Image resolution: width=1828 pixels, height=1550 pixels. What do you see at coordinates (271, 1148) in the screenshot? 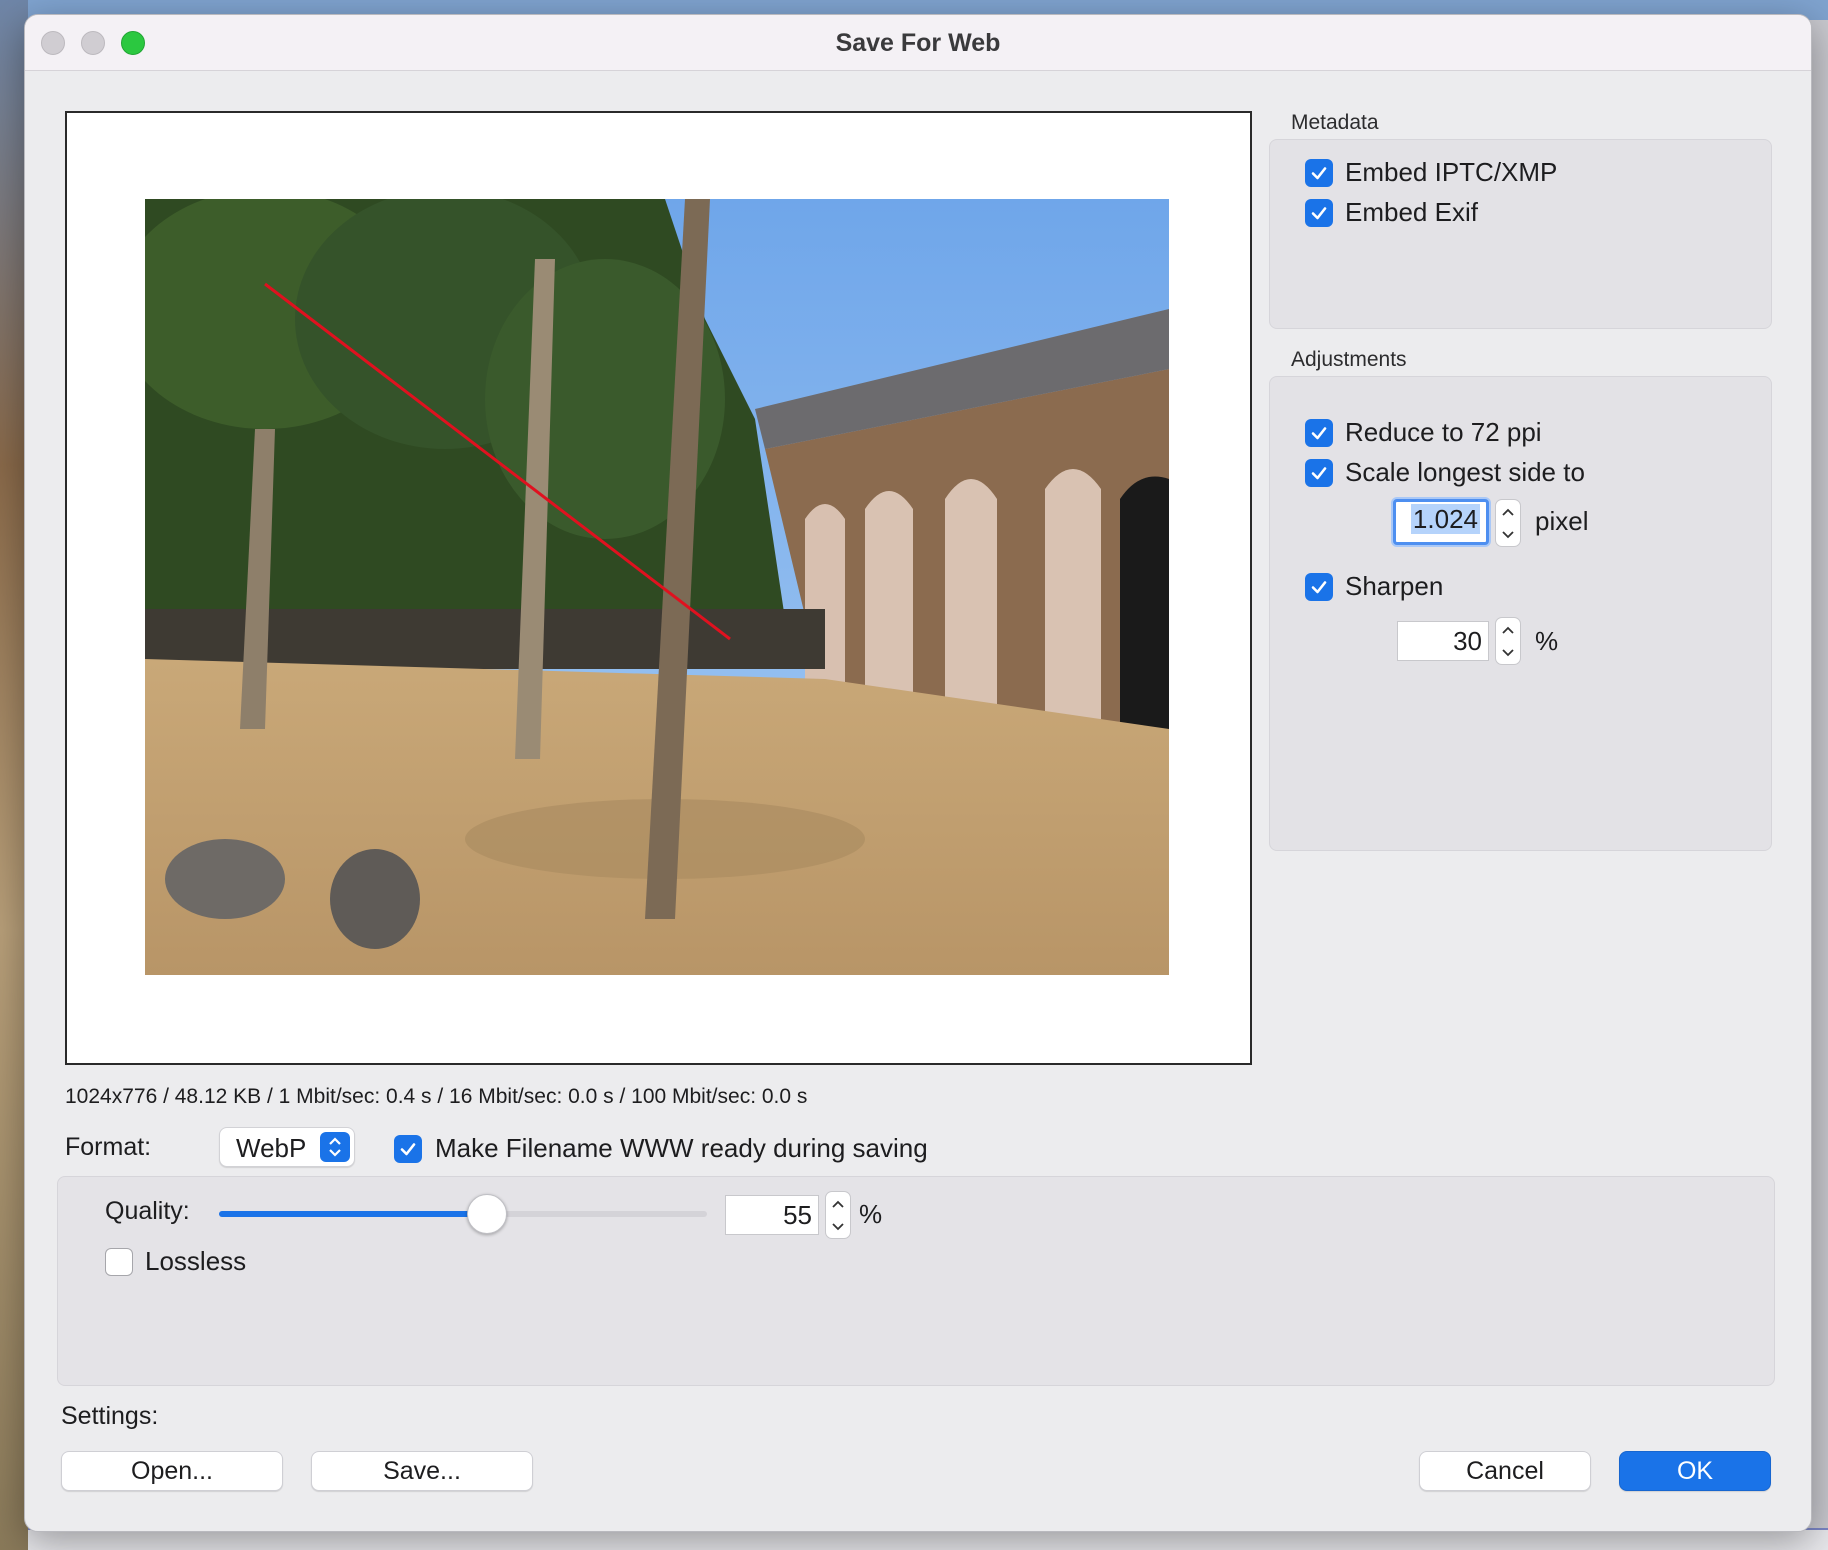
I see `format-selected-value: WebP` at bounding box center [271, 1148].